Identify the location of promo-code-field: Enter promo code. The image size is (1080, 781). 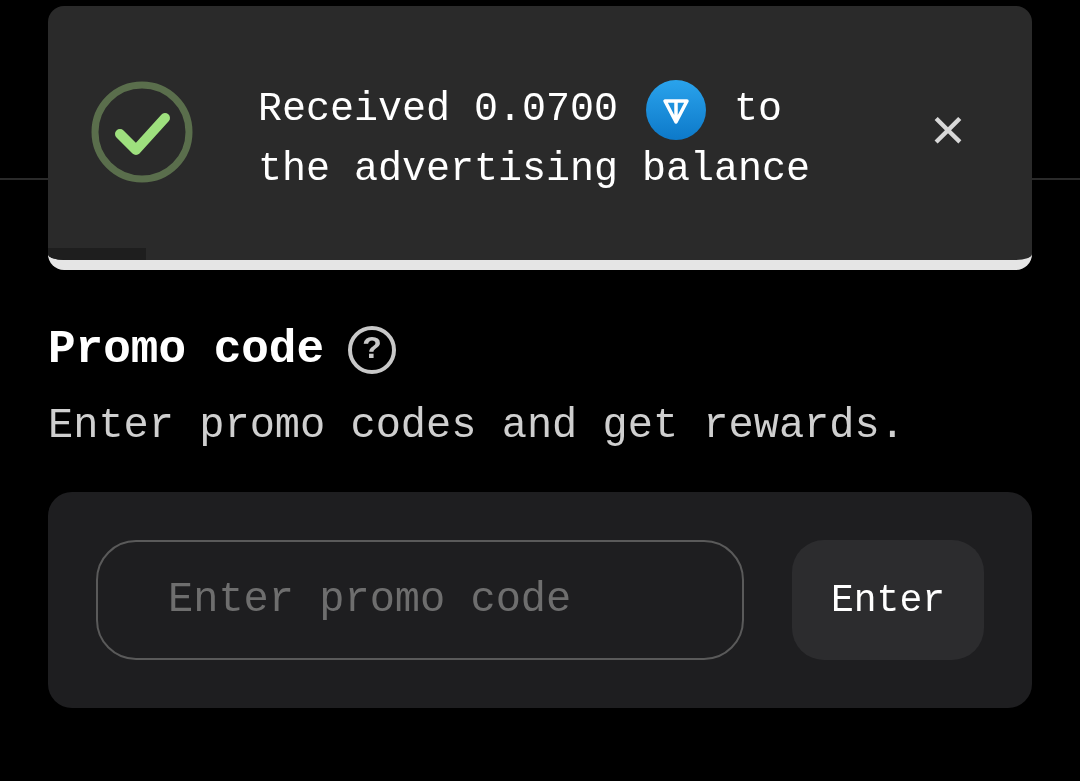
(420, 600).